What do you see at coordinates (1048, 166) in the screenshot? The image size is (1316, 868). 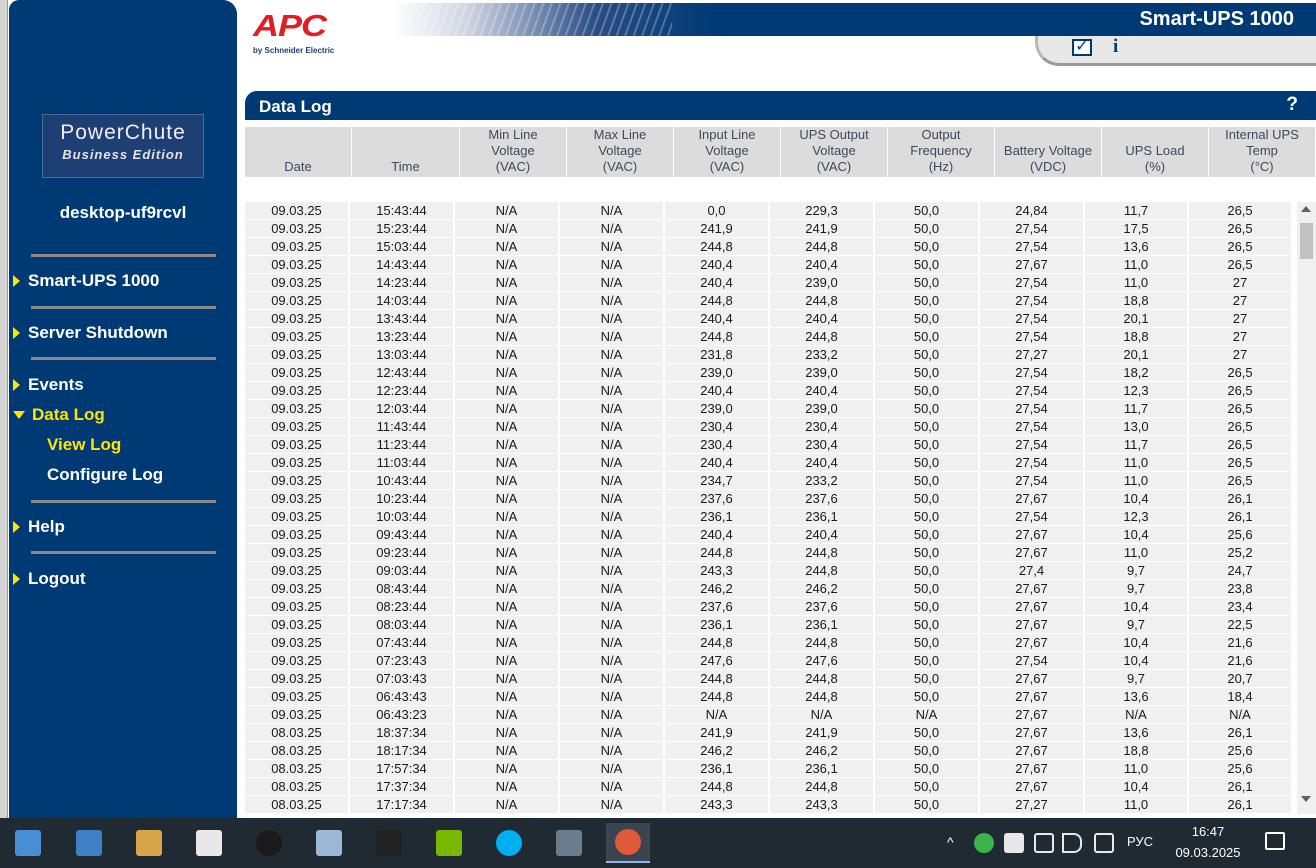 I see `column-header-line: (VDC)` at bounding box center [1048, 166].